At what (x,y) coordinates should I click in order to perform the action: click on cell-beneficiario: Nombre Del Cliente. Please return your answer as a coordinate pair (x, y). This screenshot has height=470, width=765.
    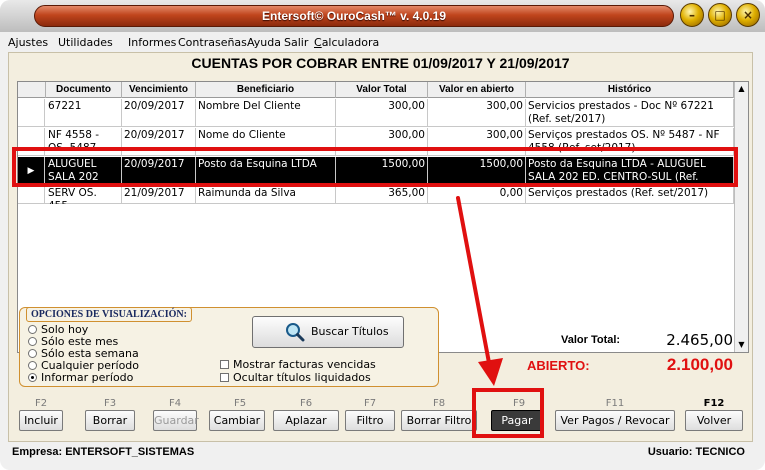
    Looking at the image, I should click on (266, 113).